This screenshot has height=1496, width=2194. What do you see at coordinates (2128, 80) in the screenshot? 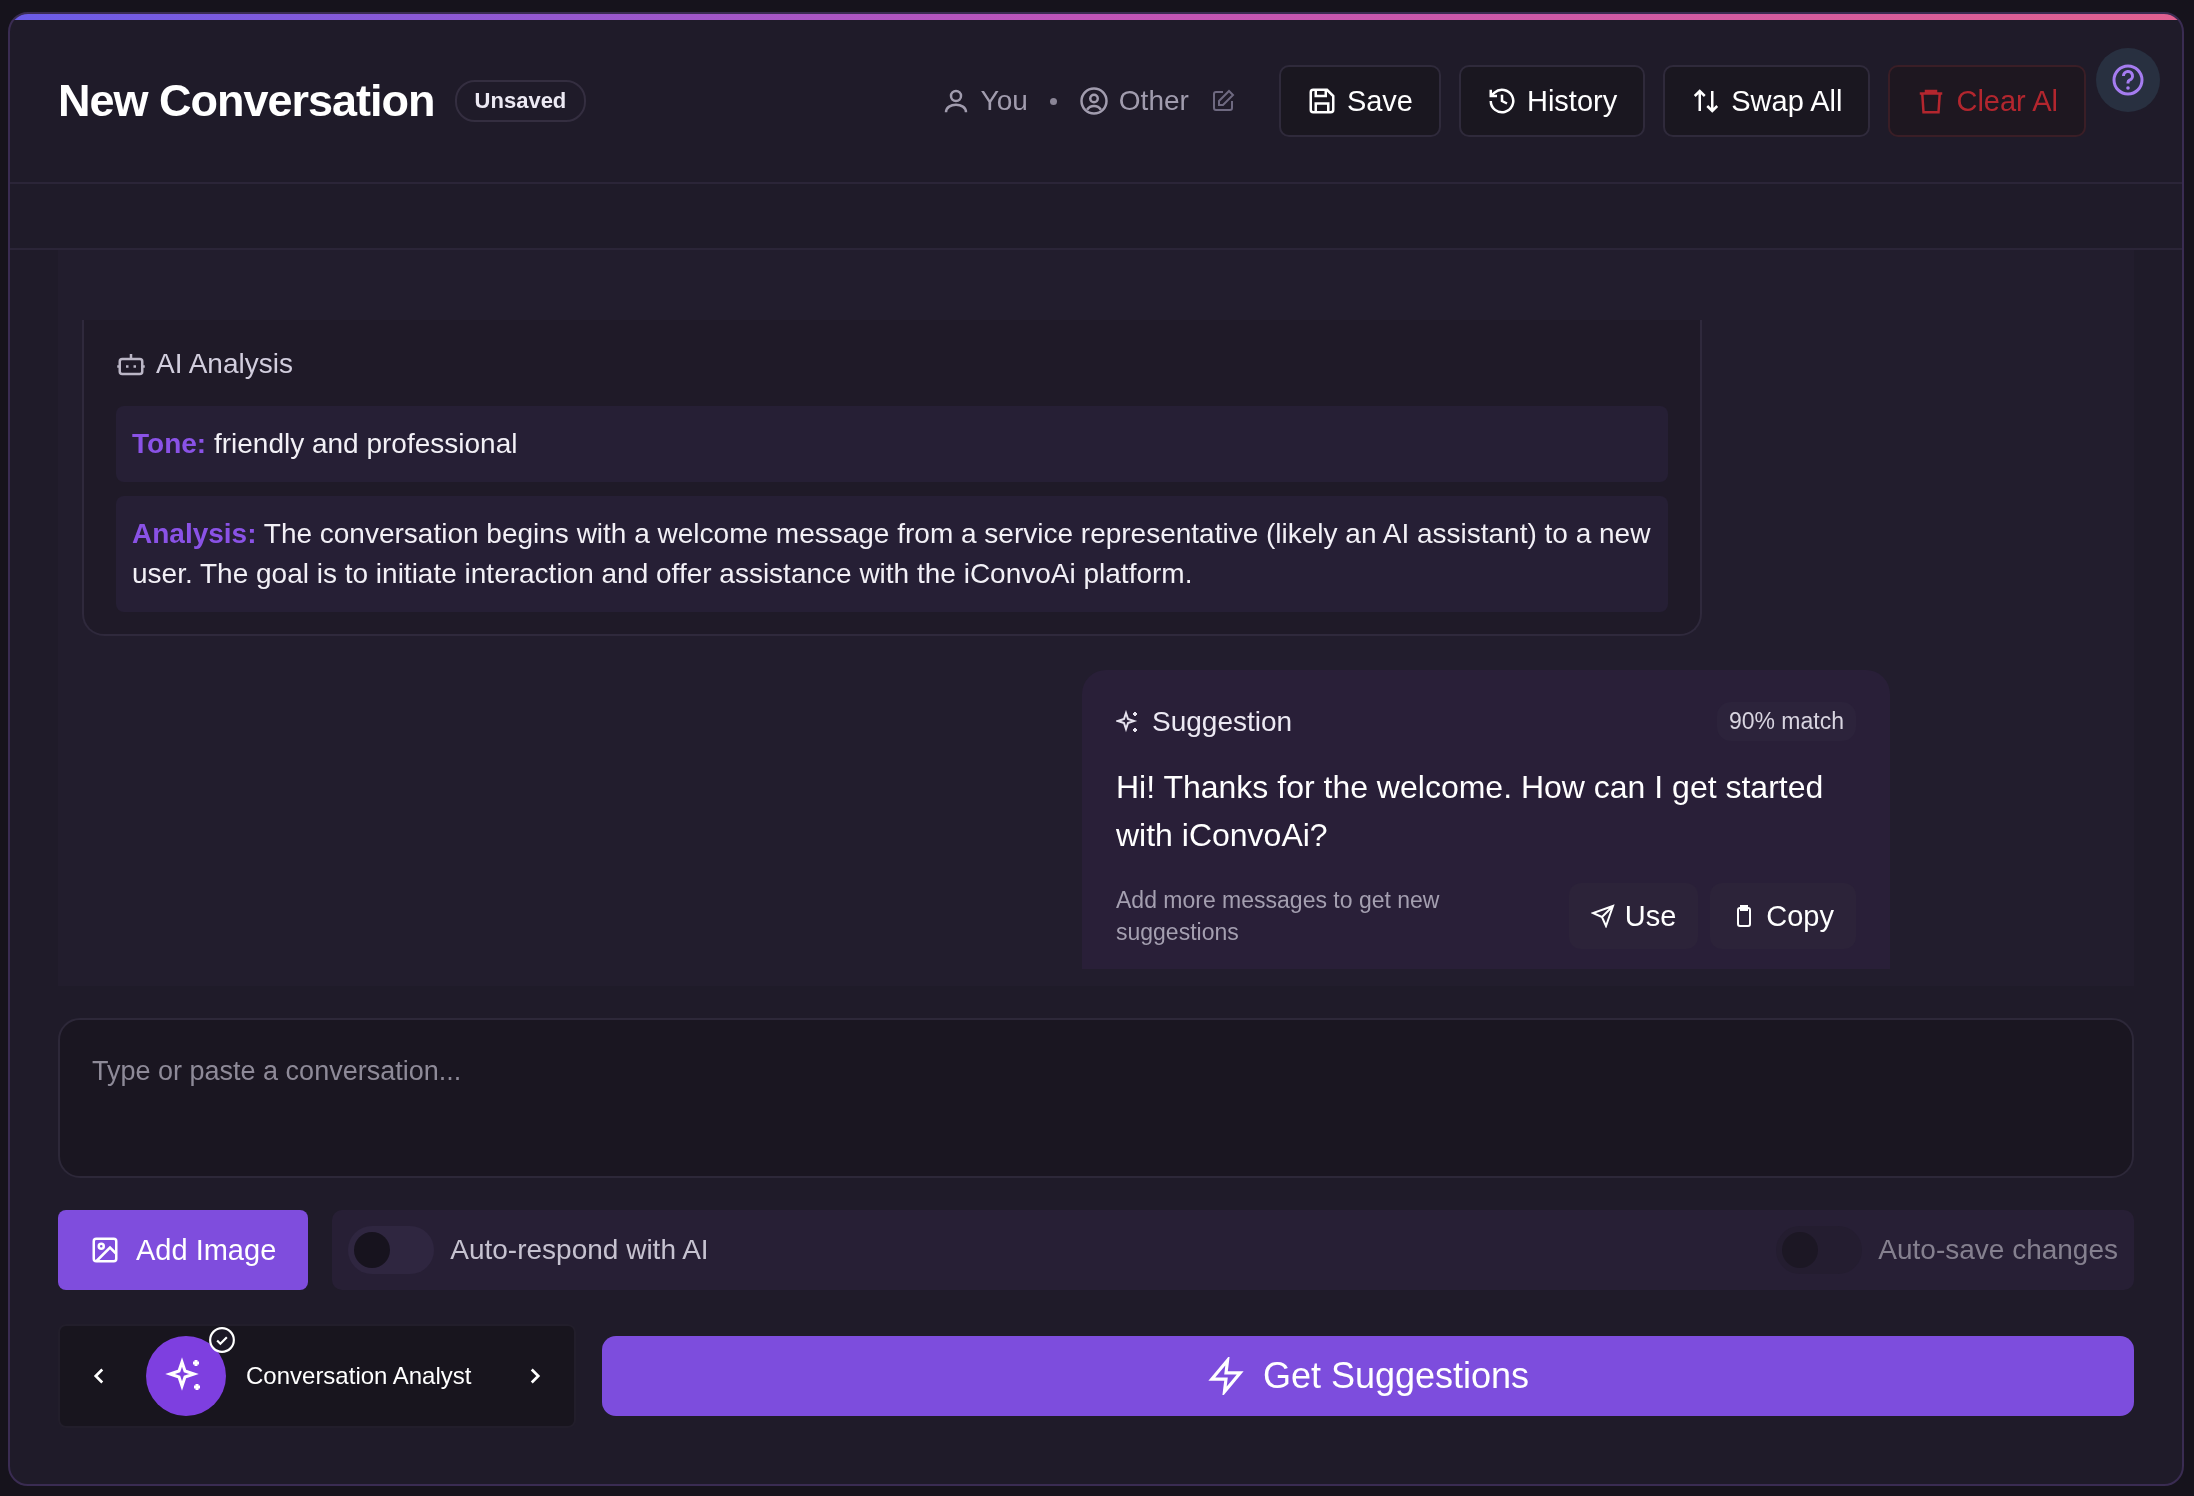
I see `help-icon` at bounding box center [2128, 80].